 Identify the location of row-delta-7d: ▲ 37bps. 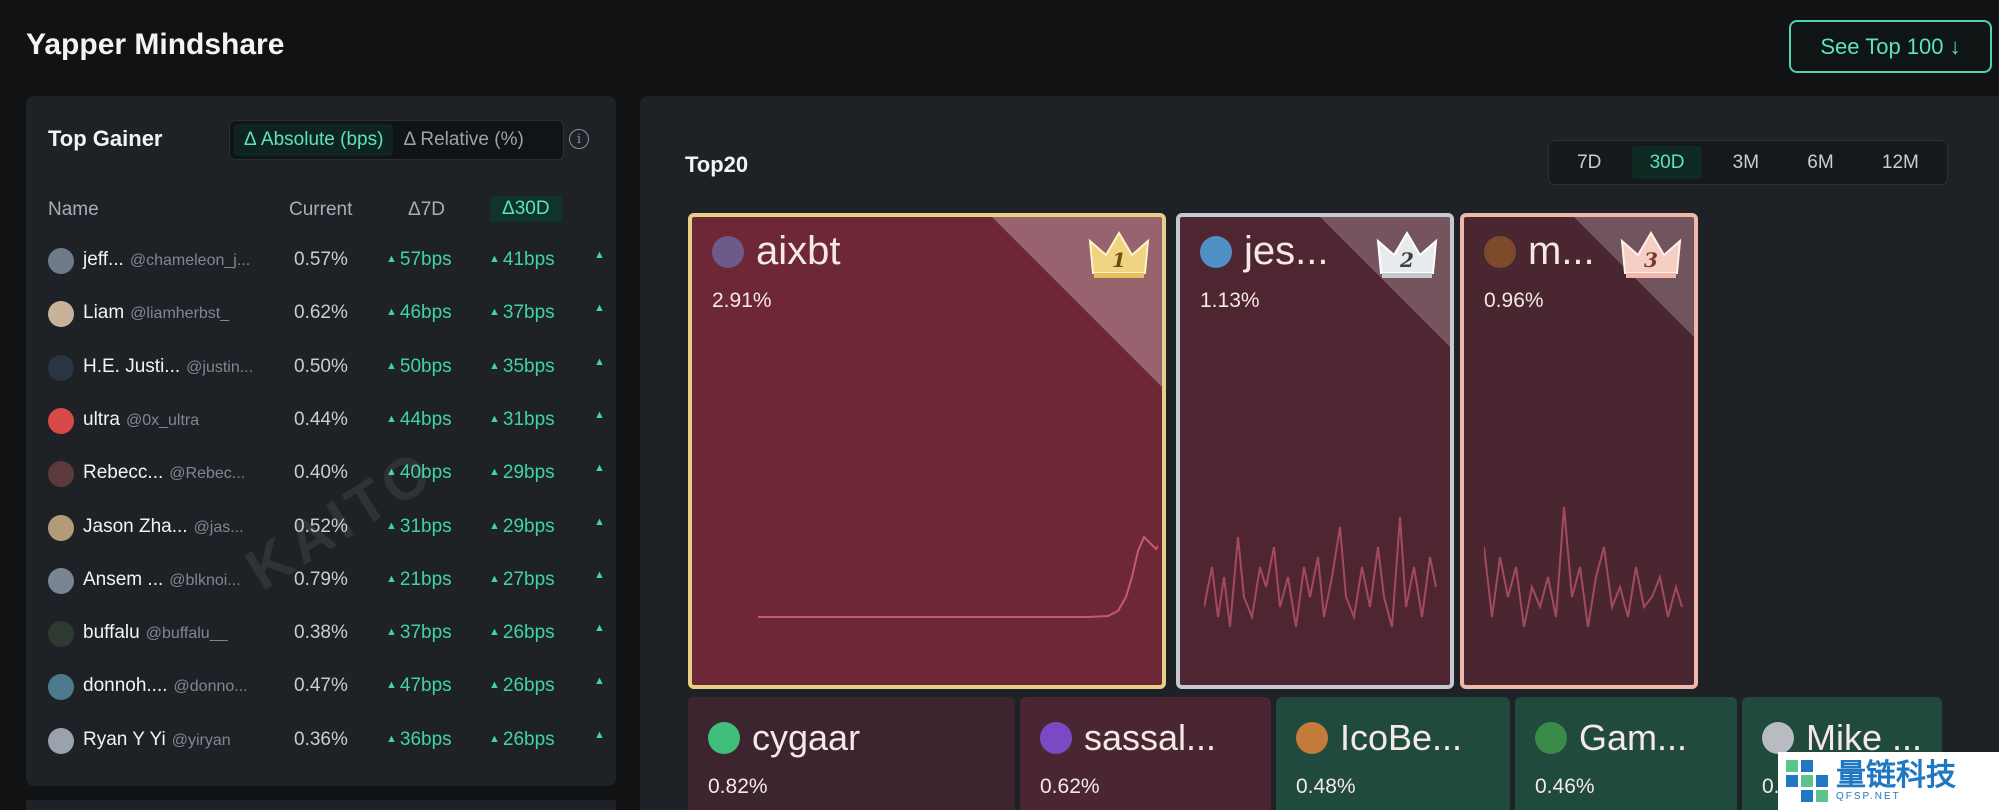
(419, 633).